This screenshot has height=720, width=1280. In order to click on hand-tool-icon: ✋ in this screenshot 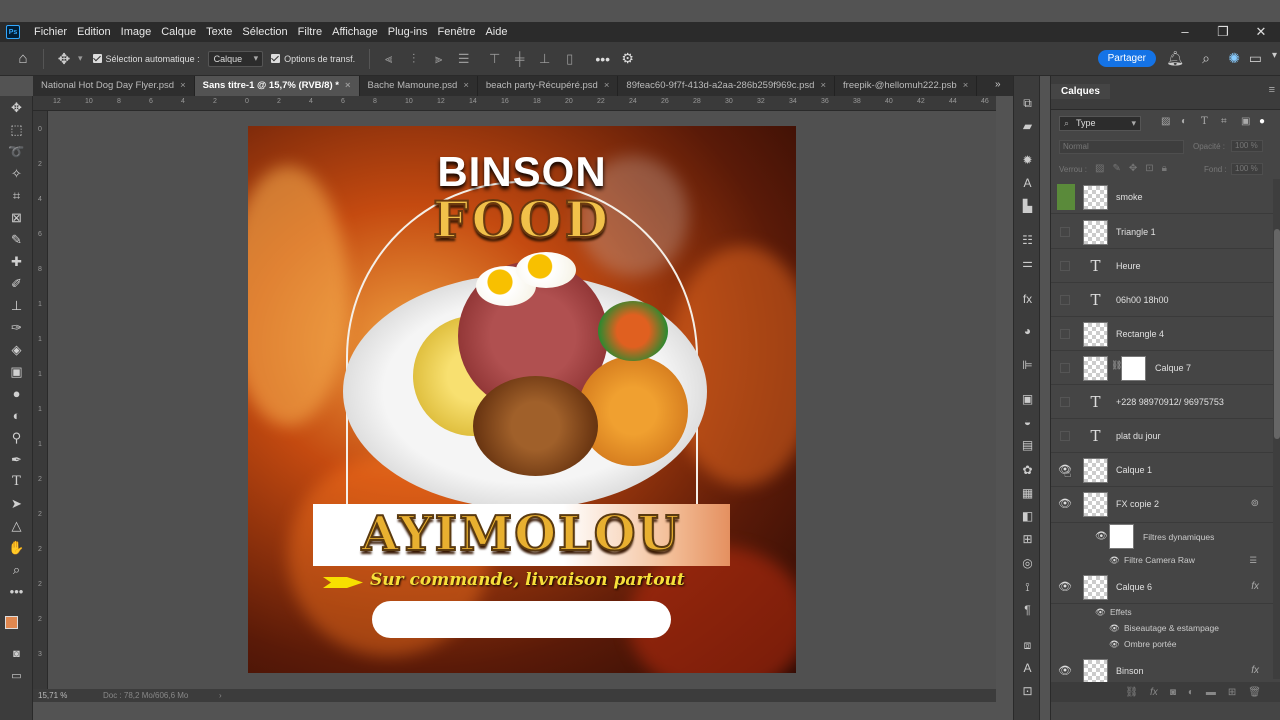, I will do `click(16, 548)`.